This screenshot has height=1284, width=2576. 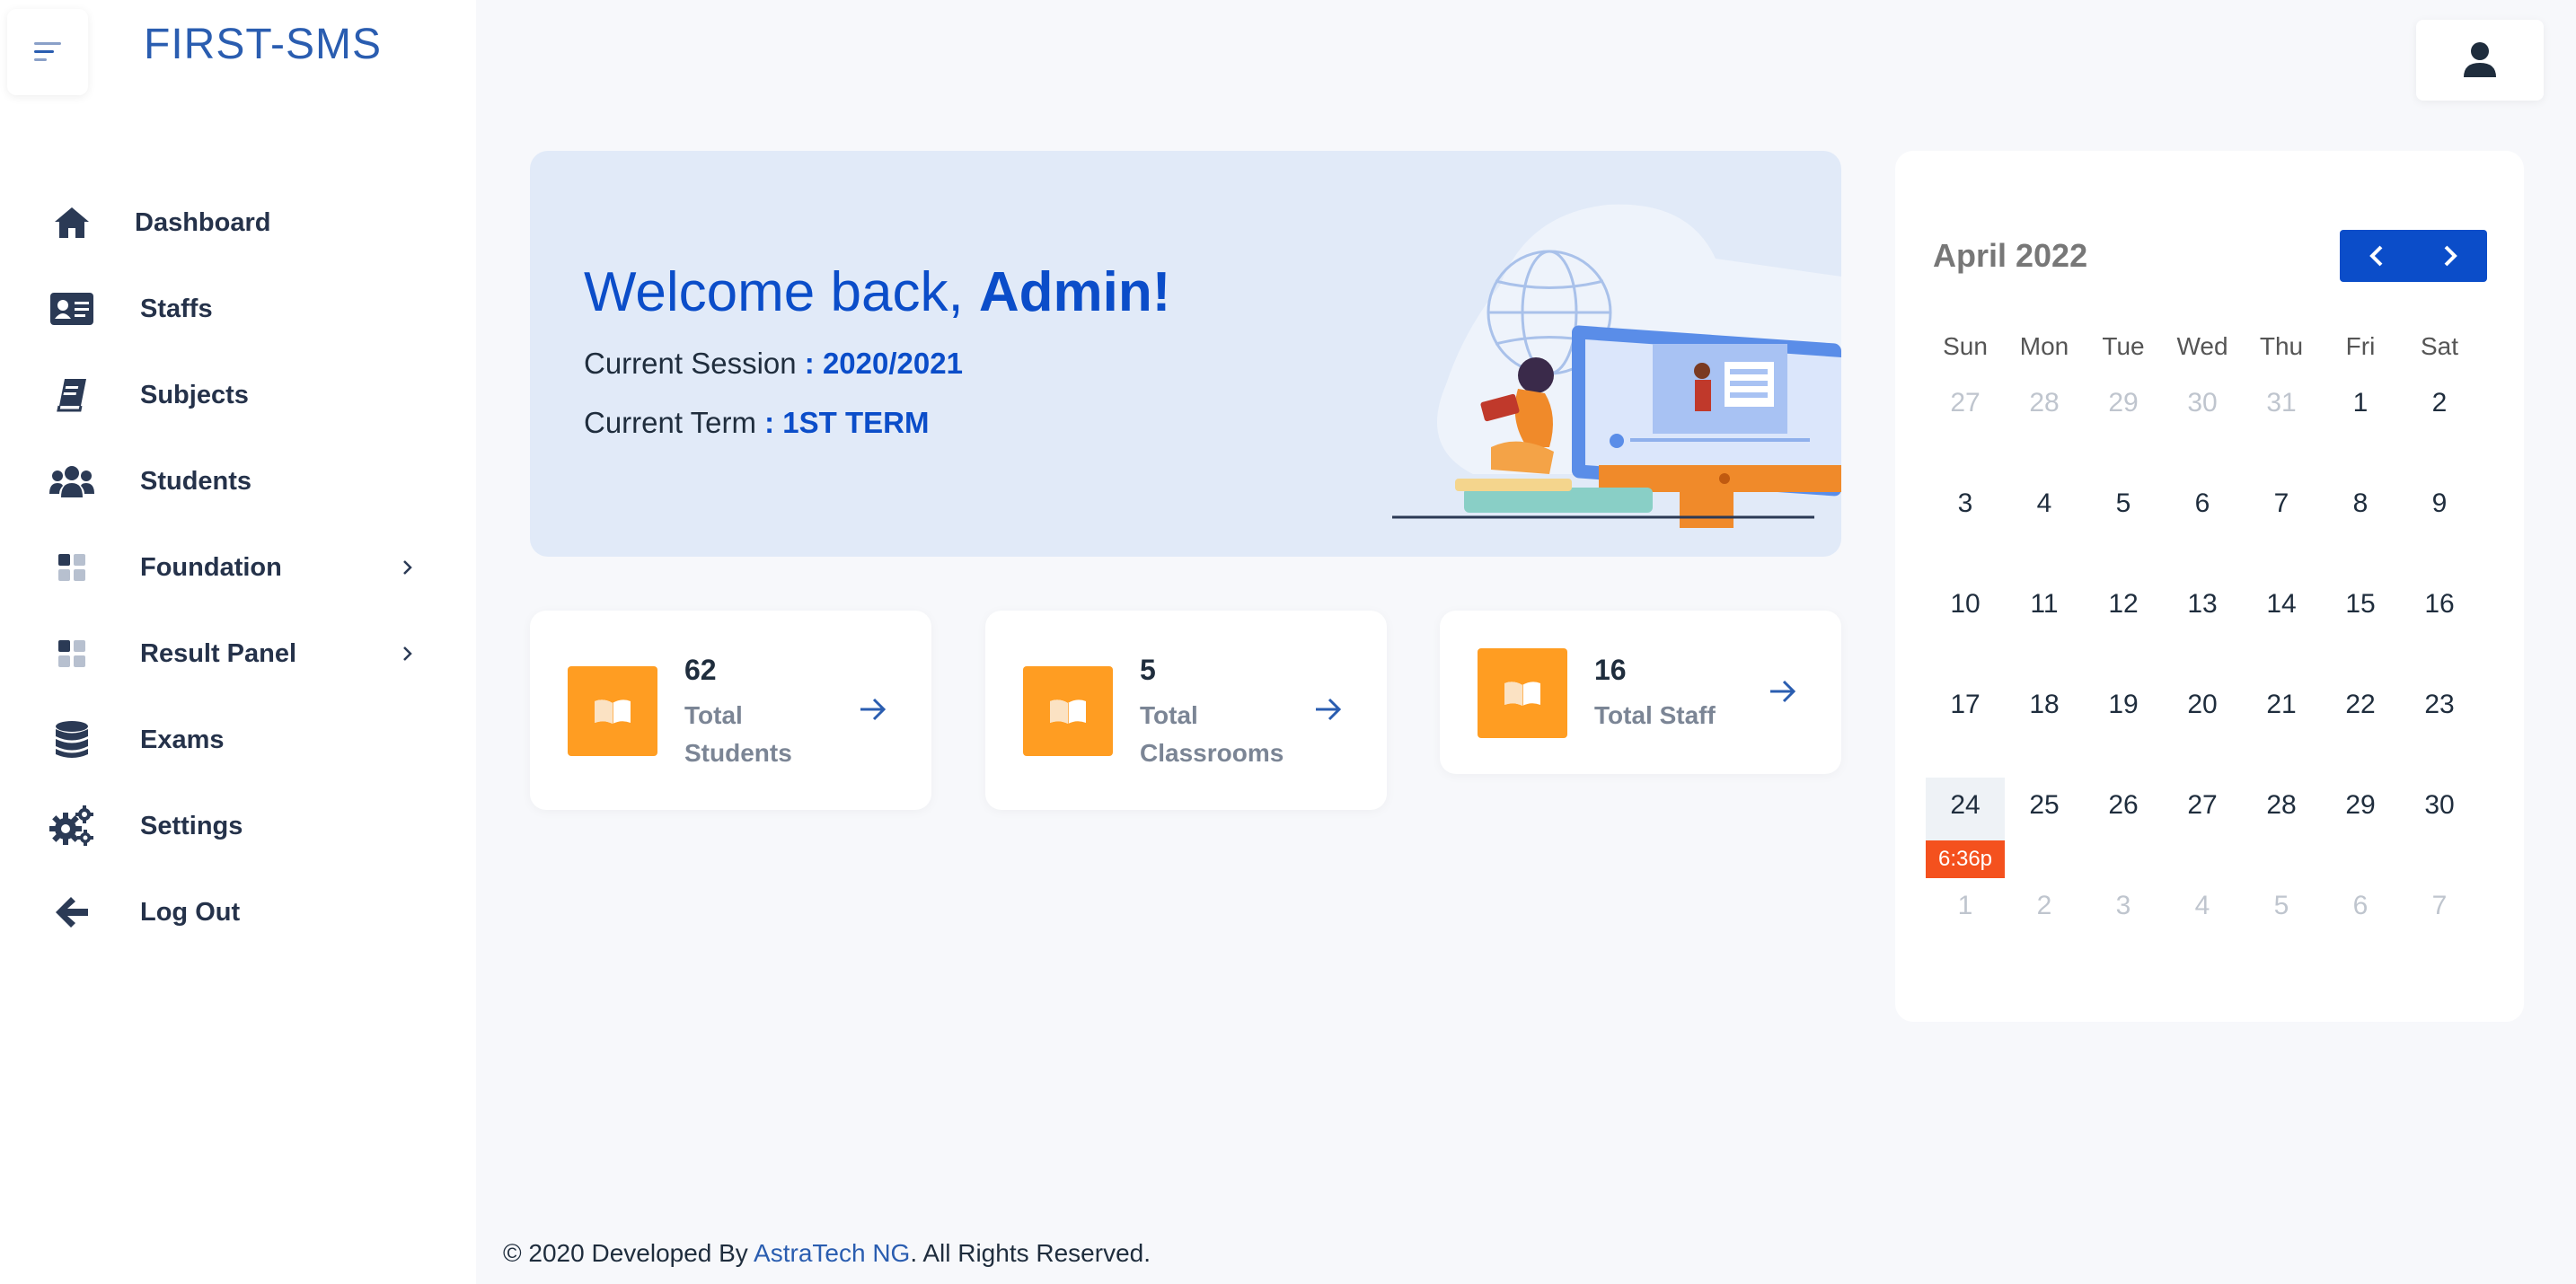 I want to click on book-icon, so click(x=72, y=395).